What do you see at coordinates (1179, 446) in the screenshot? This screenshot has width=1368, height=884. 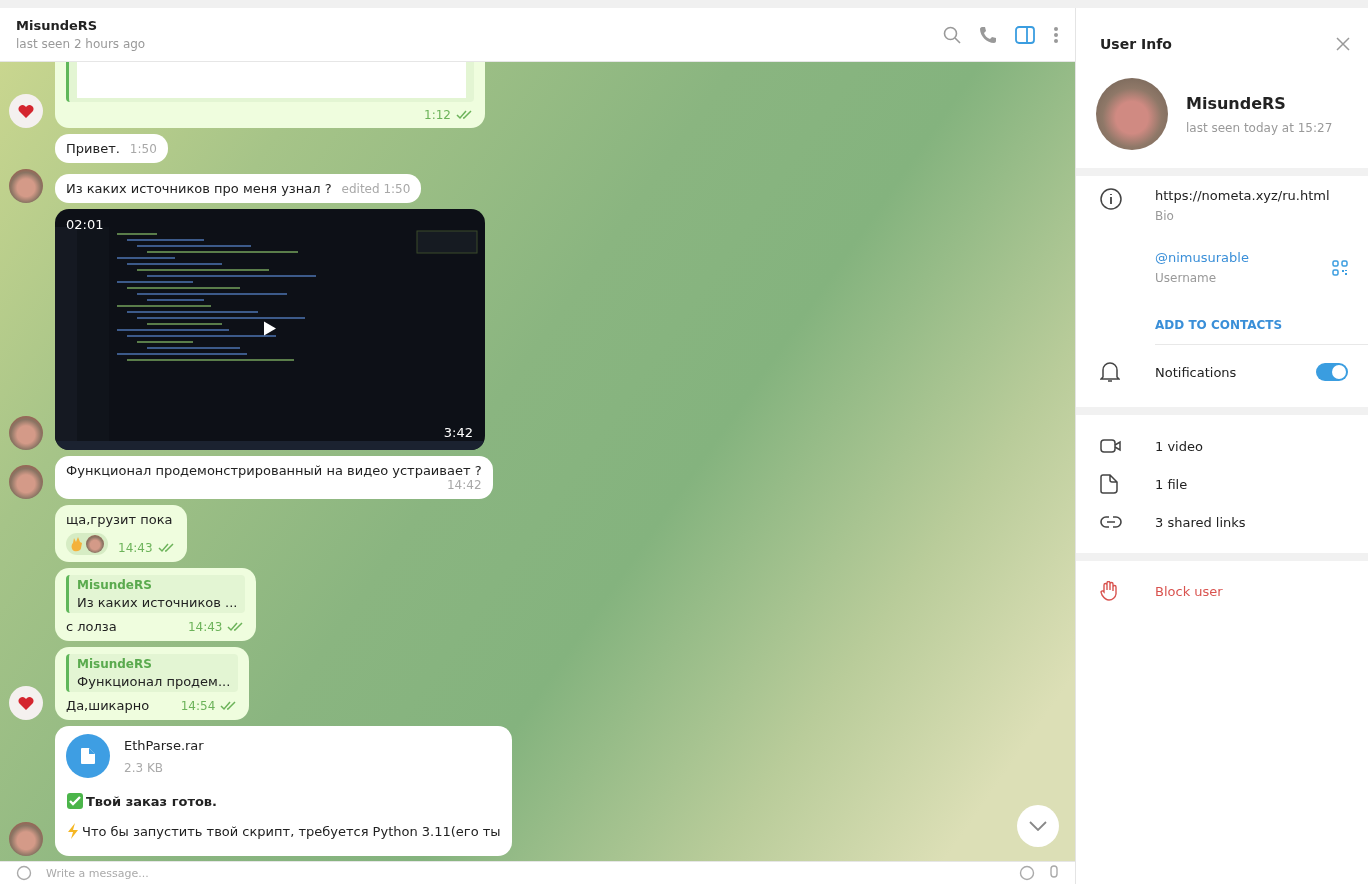 I see `shared-media-item: 1 video` at bounding box center [1179, 446].